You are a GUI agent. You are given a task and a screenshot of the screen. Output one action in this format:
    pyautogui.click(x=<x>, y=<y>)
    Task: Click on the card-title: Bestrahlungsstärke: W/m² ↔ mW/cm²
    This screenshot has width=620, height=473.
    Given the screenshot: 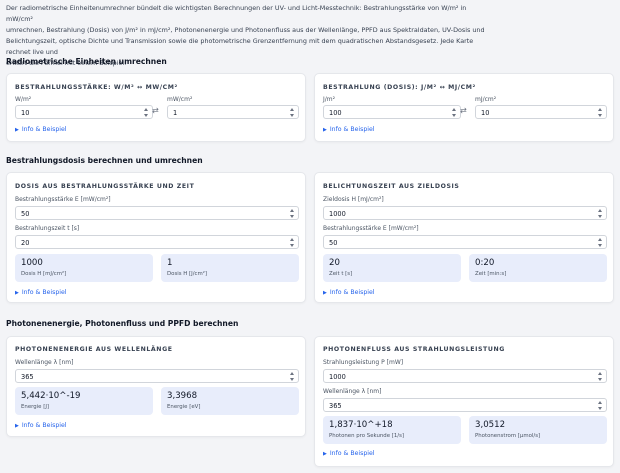 What is the action you would take?
    pyautogui.click(x=96, y=87)
    